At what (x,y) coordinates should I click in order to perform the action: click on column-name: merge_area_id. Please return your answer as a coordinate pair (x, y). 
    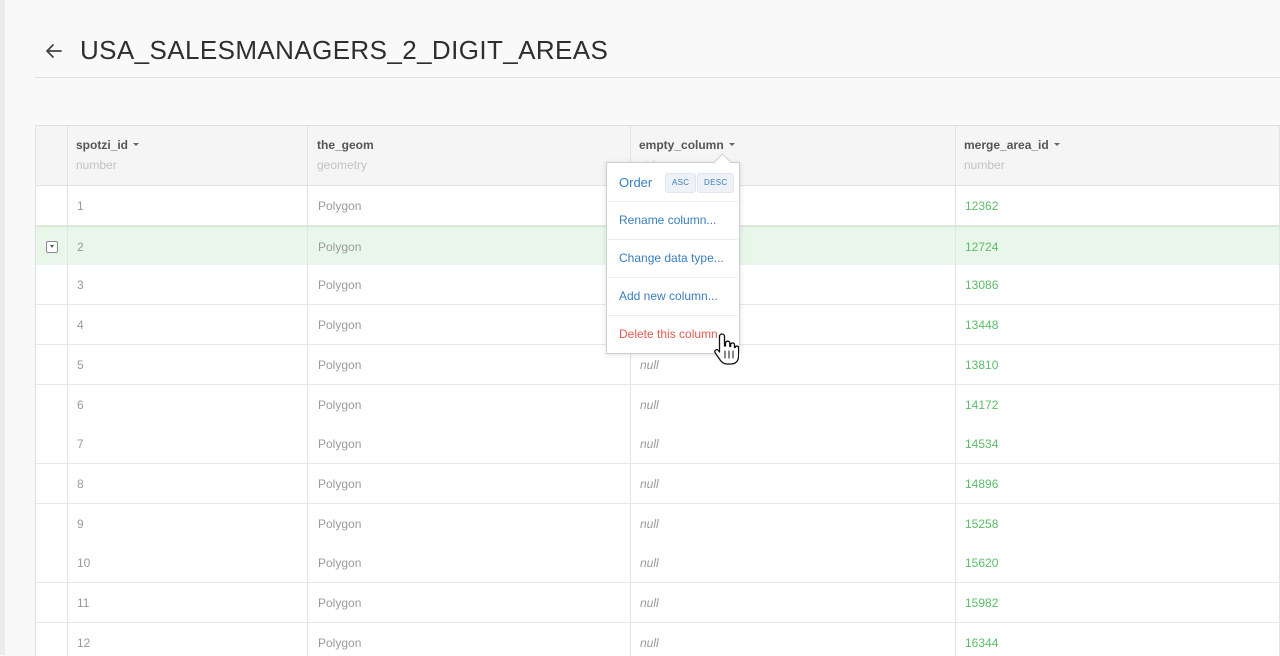
    Looking at the image, I should click on (1006, 145).